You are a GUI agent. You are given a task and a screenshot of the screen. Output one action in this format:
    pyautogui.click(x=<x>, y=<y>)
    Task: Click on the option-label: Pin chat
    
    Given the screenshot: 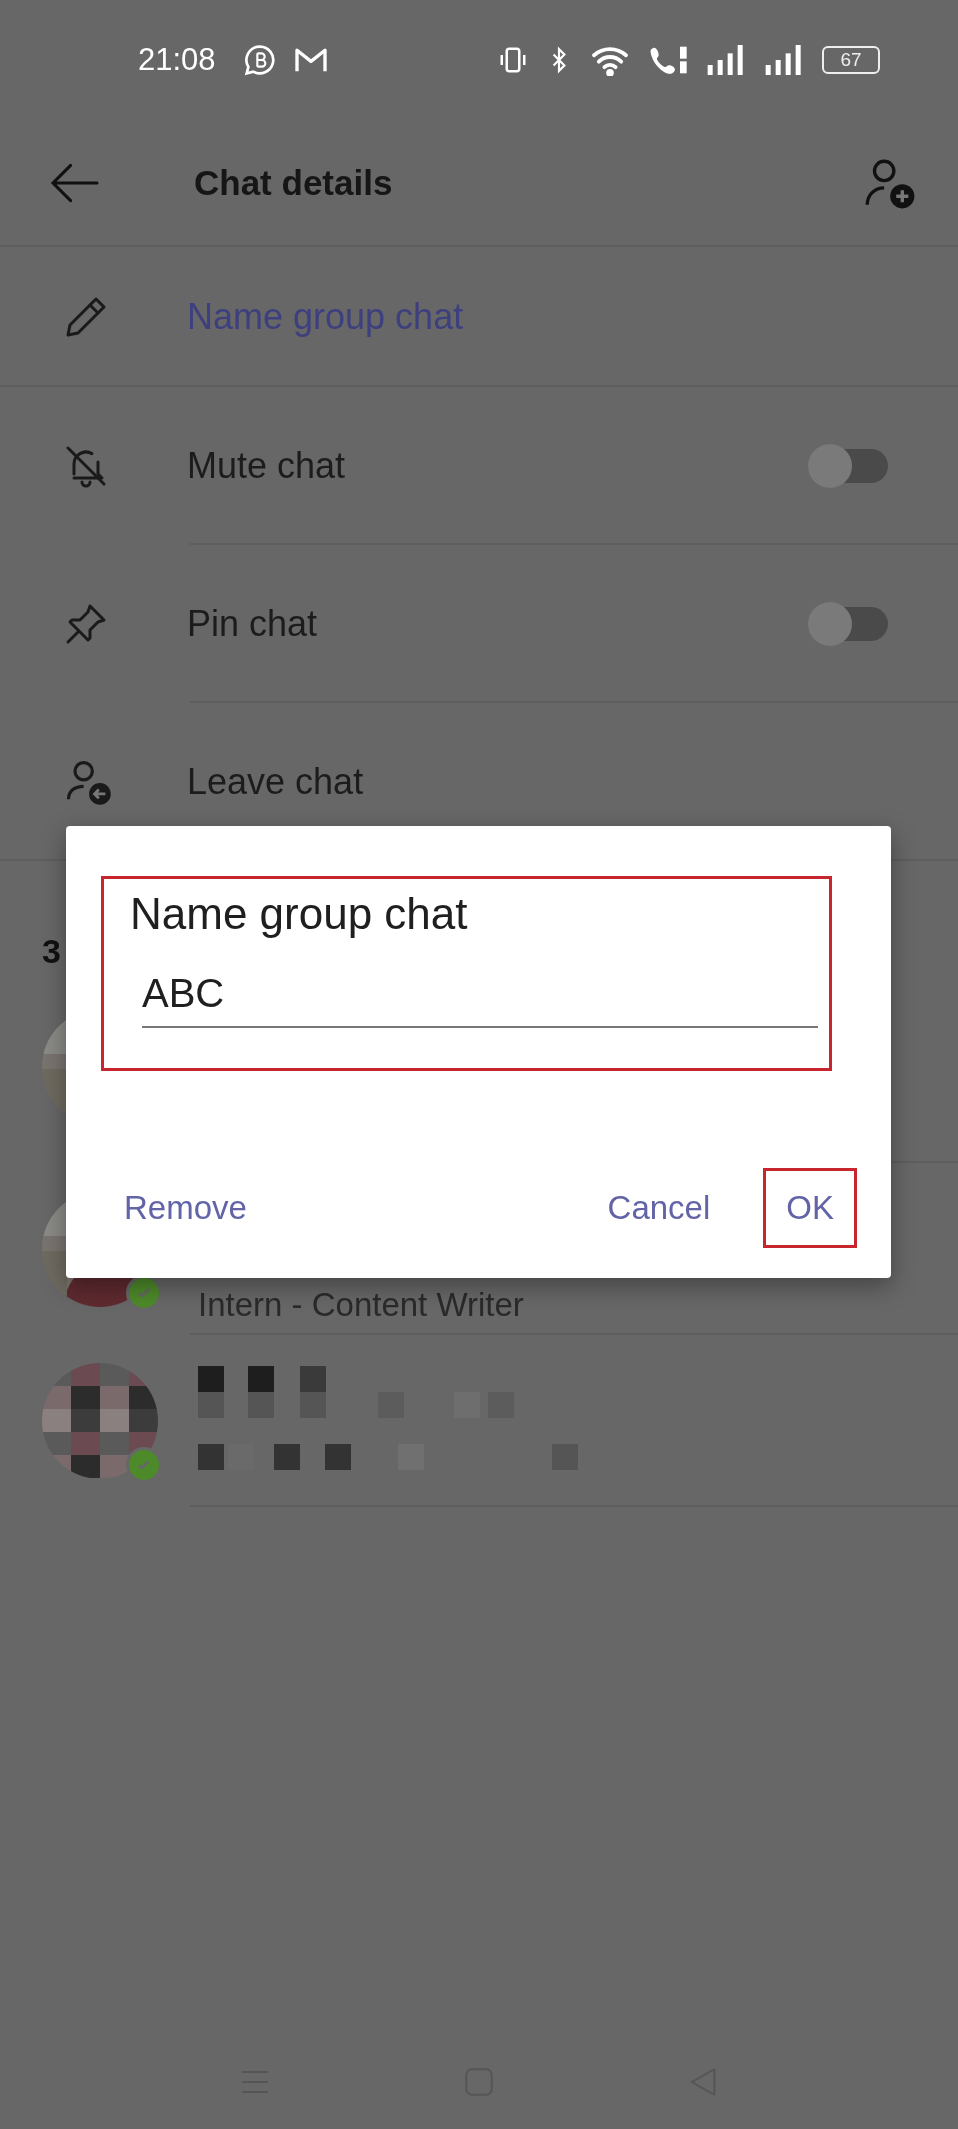 What is the action you would take?
    pyautogui.click(x=253, y=624)
    